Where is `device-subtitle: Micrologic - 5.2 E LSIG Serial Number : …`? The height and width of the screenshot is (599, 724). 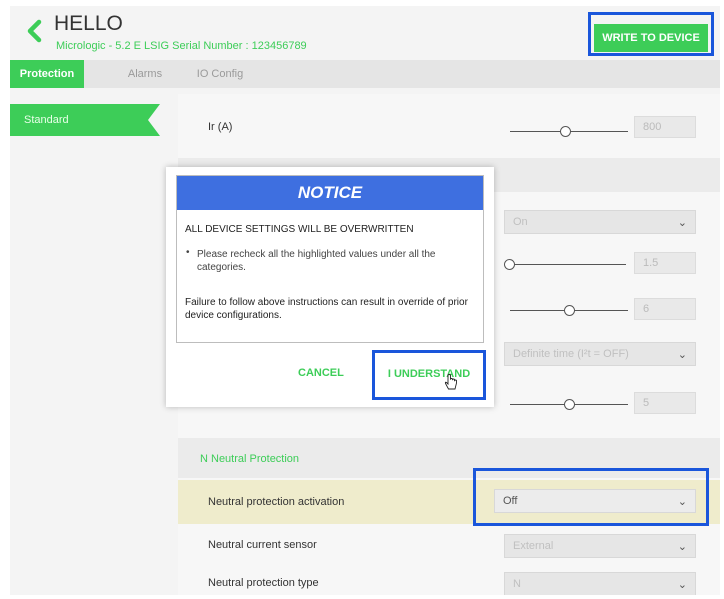
device-subtitle: Micrologic - 5.2 E LSIG Serial Number : … is located at coordinates (181, 46).